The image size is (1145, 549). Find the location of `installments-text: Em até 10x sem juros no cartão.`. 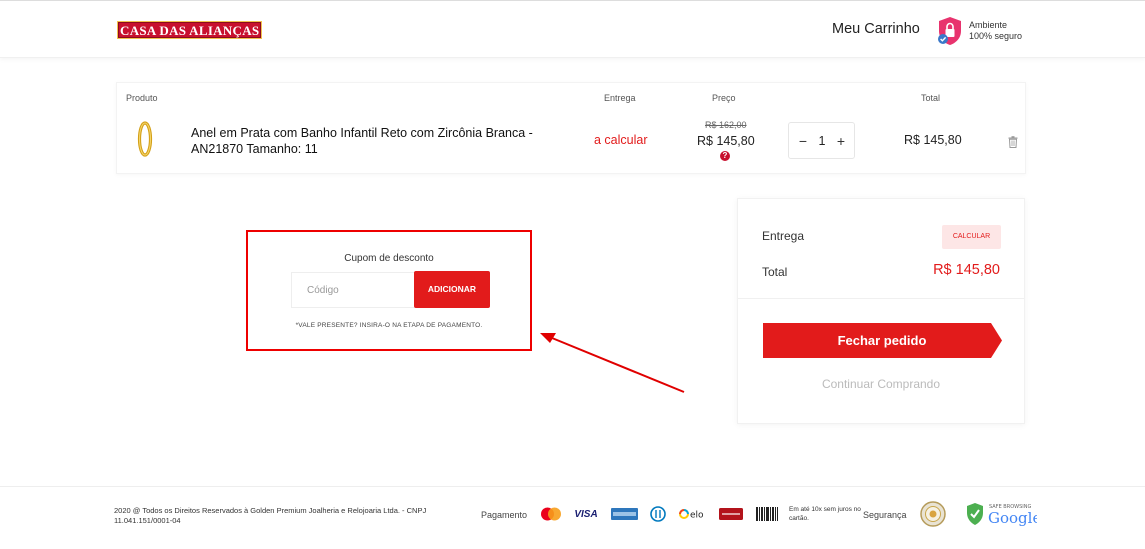

installments-text: Em até 10x sem juros no cartão. is located at coordinates (825, 514).